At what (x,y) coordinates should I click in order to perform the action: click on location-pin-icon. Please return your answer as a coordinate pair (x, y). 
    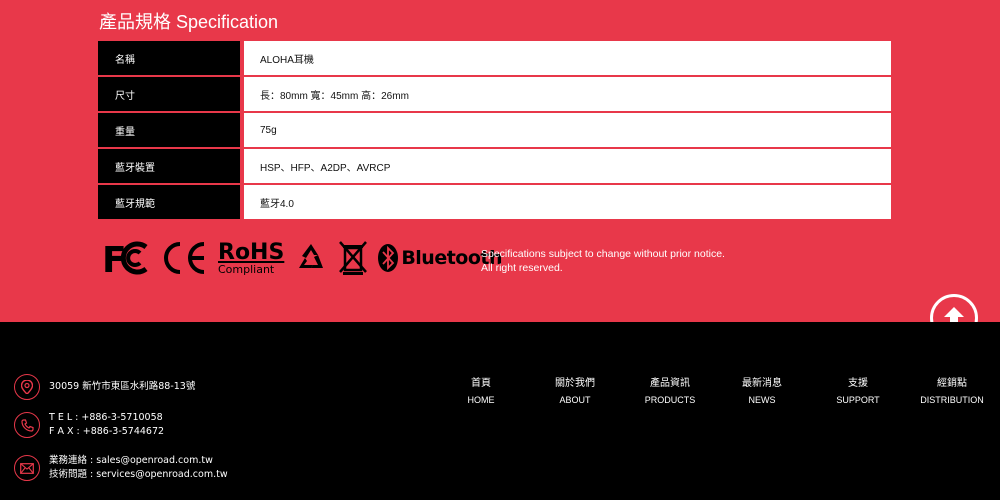
    Looking at the image, I should click on (27, 387).